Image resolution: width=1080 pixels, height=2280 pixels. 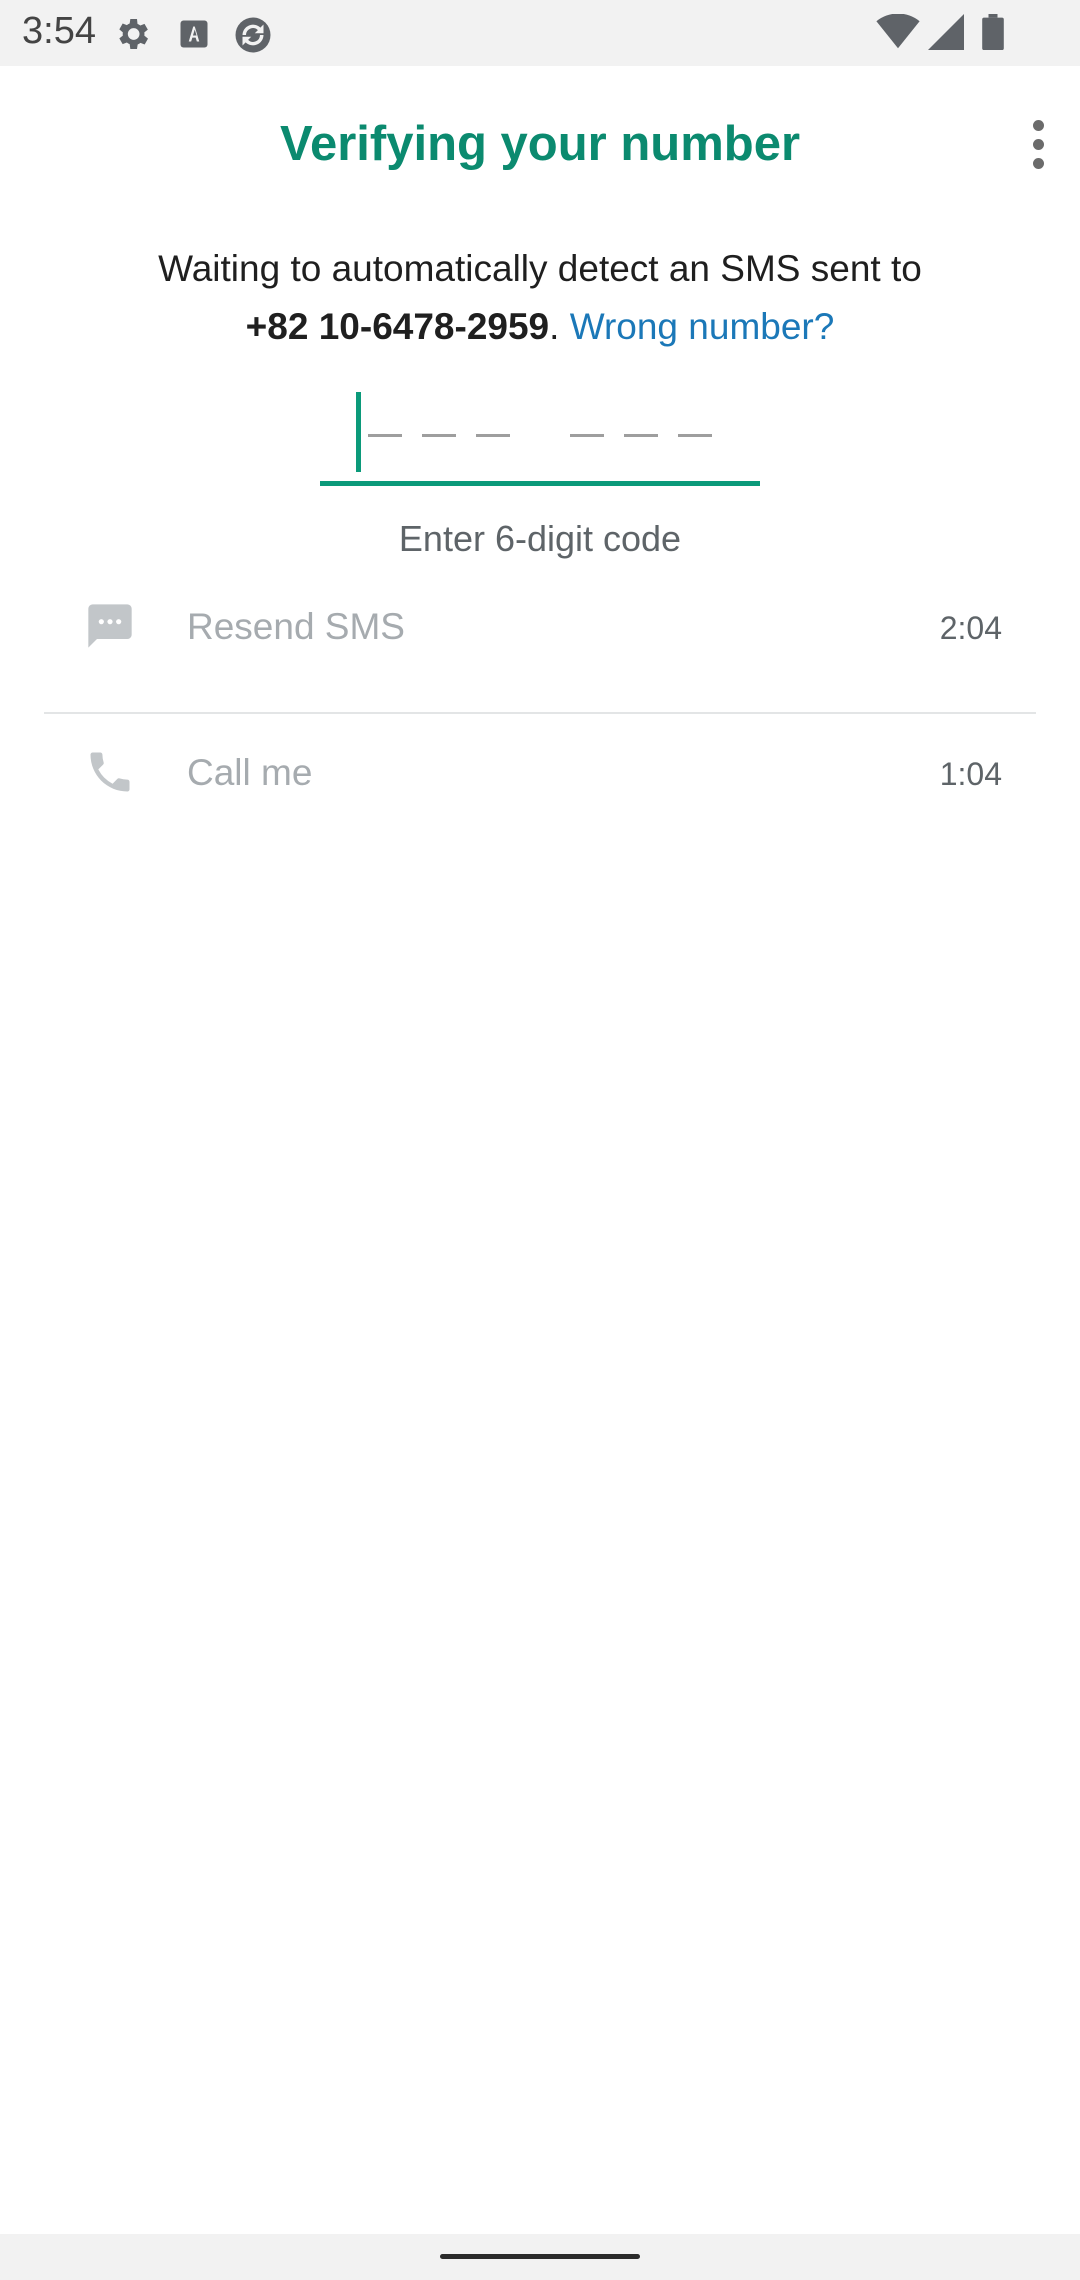 I want to click on call-me-label: Call me, so click(x=250, y=772).